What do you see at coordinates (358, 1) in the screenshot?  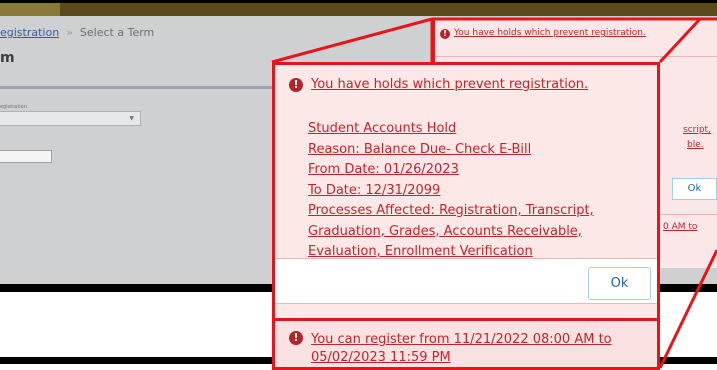 I see `frame-top-bar` at bounding box center [358, 1].